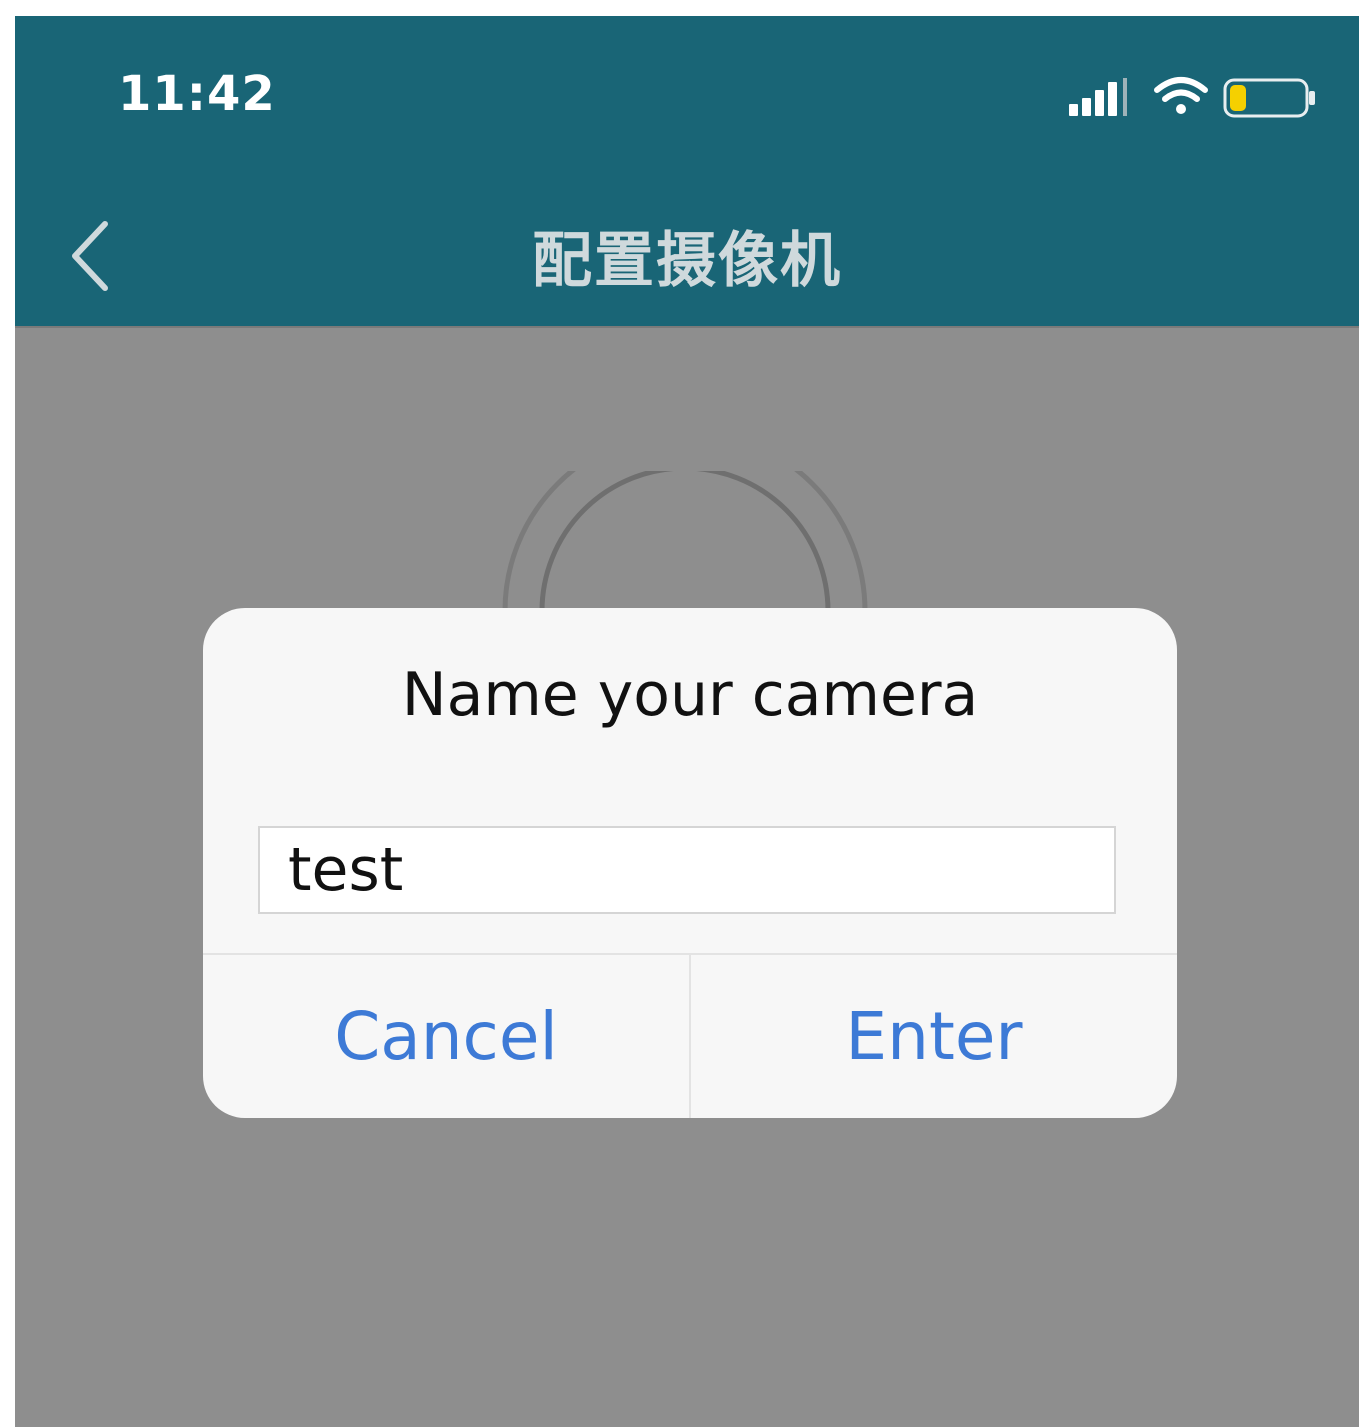 The image size is (1359, 1427). I want to click on dialog-title: Name your camera, so click(690, 695).